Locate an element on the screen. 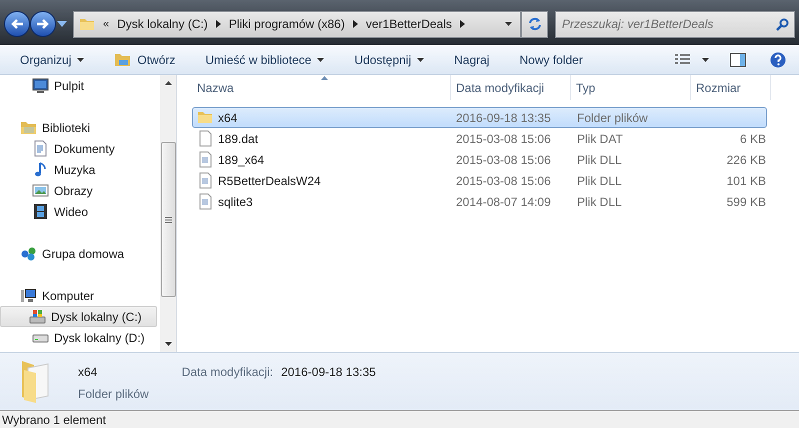  search-icon is located at coordinates (782, 24).